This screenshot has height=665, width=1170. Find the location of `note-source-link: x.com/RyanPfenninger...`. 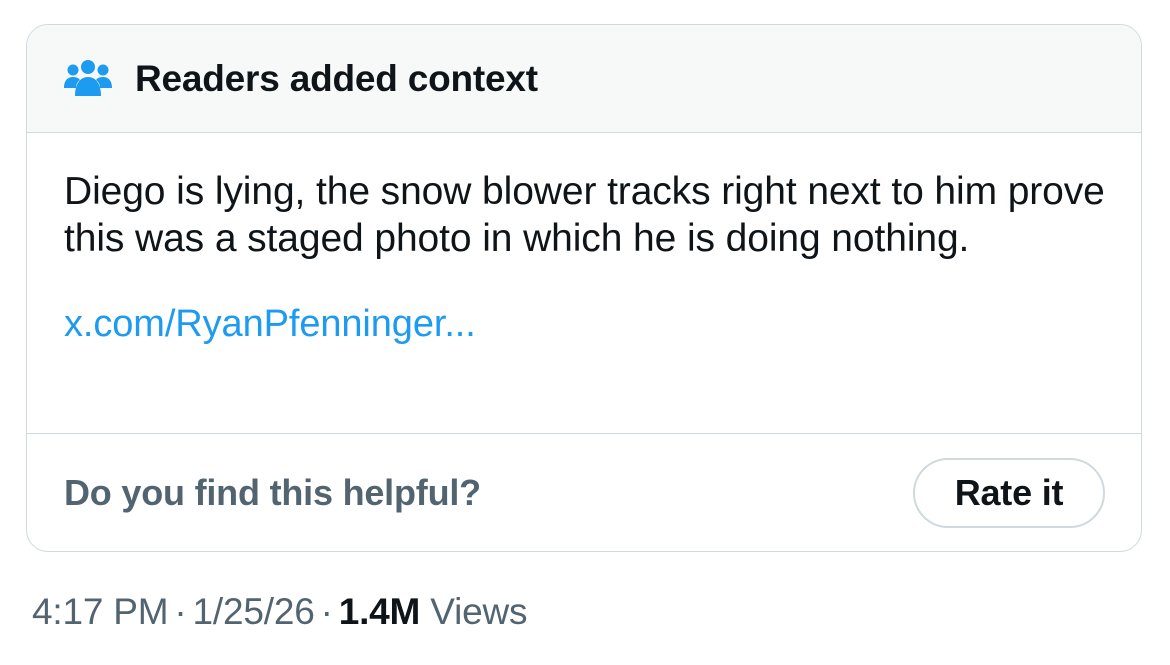

note-source-link: x.com/RyanPfenninger... is located at coordinates (270, 324).